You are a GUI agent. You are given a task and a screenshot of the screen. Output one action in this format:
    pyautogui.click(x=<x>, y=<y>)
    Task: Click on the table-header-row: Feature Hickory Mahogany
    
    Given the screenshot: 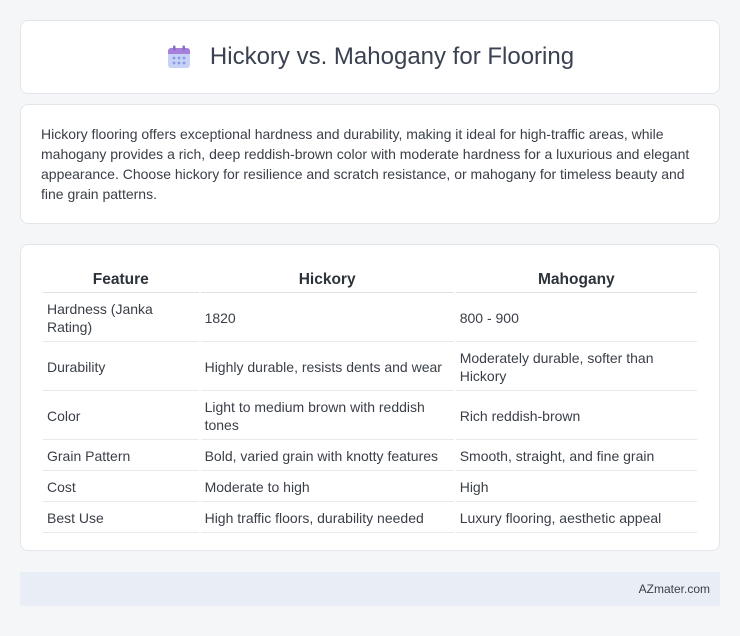 What is the action you would take?
    pyautogui.click(x=370, y=280)
    